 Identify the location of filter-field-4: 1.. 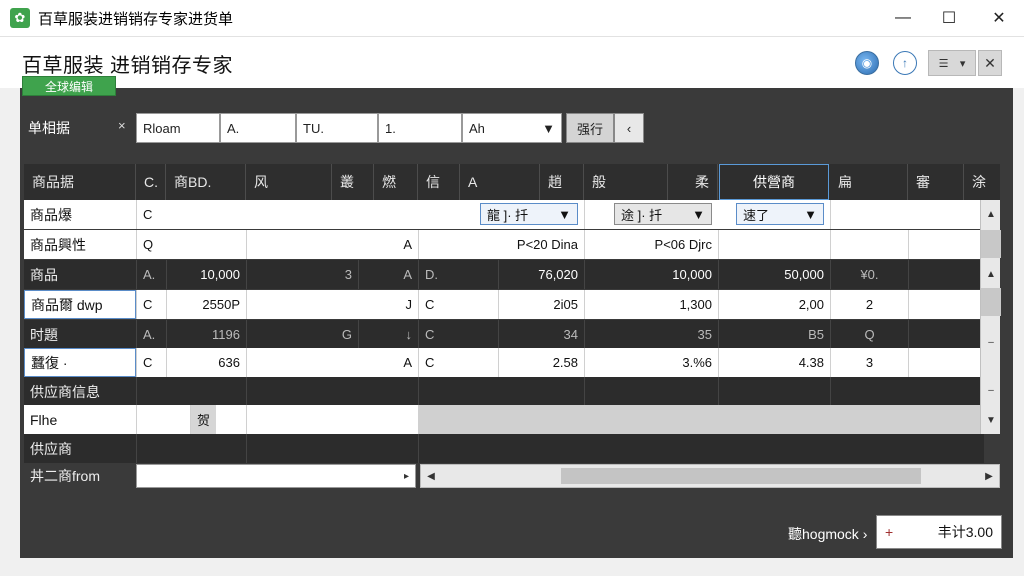
(420, 128).